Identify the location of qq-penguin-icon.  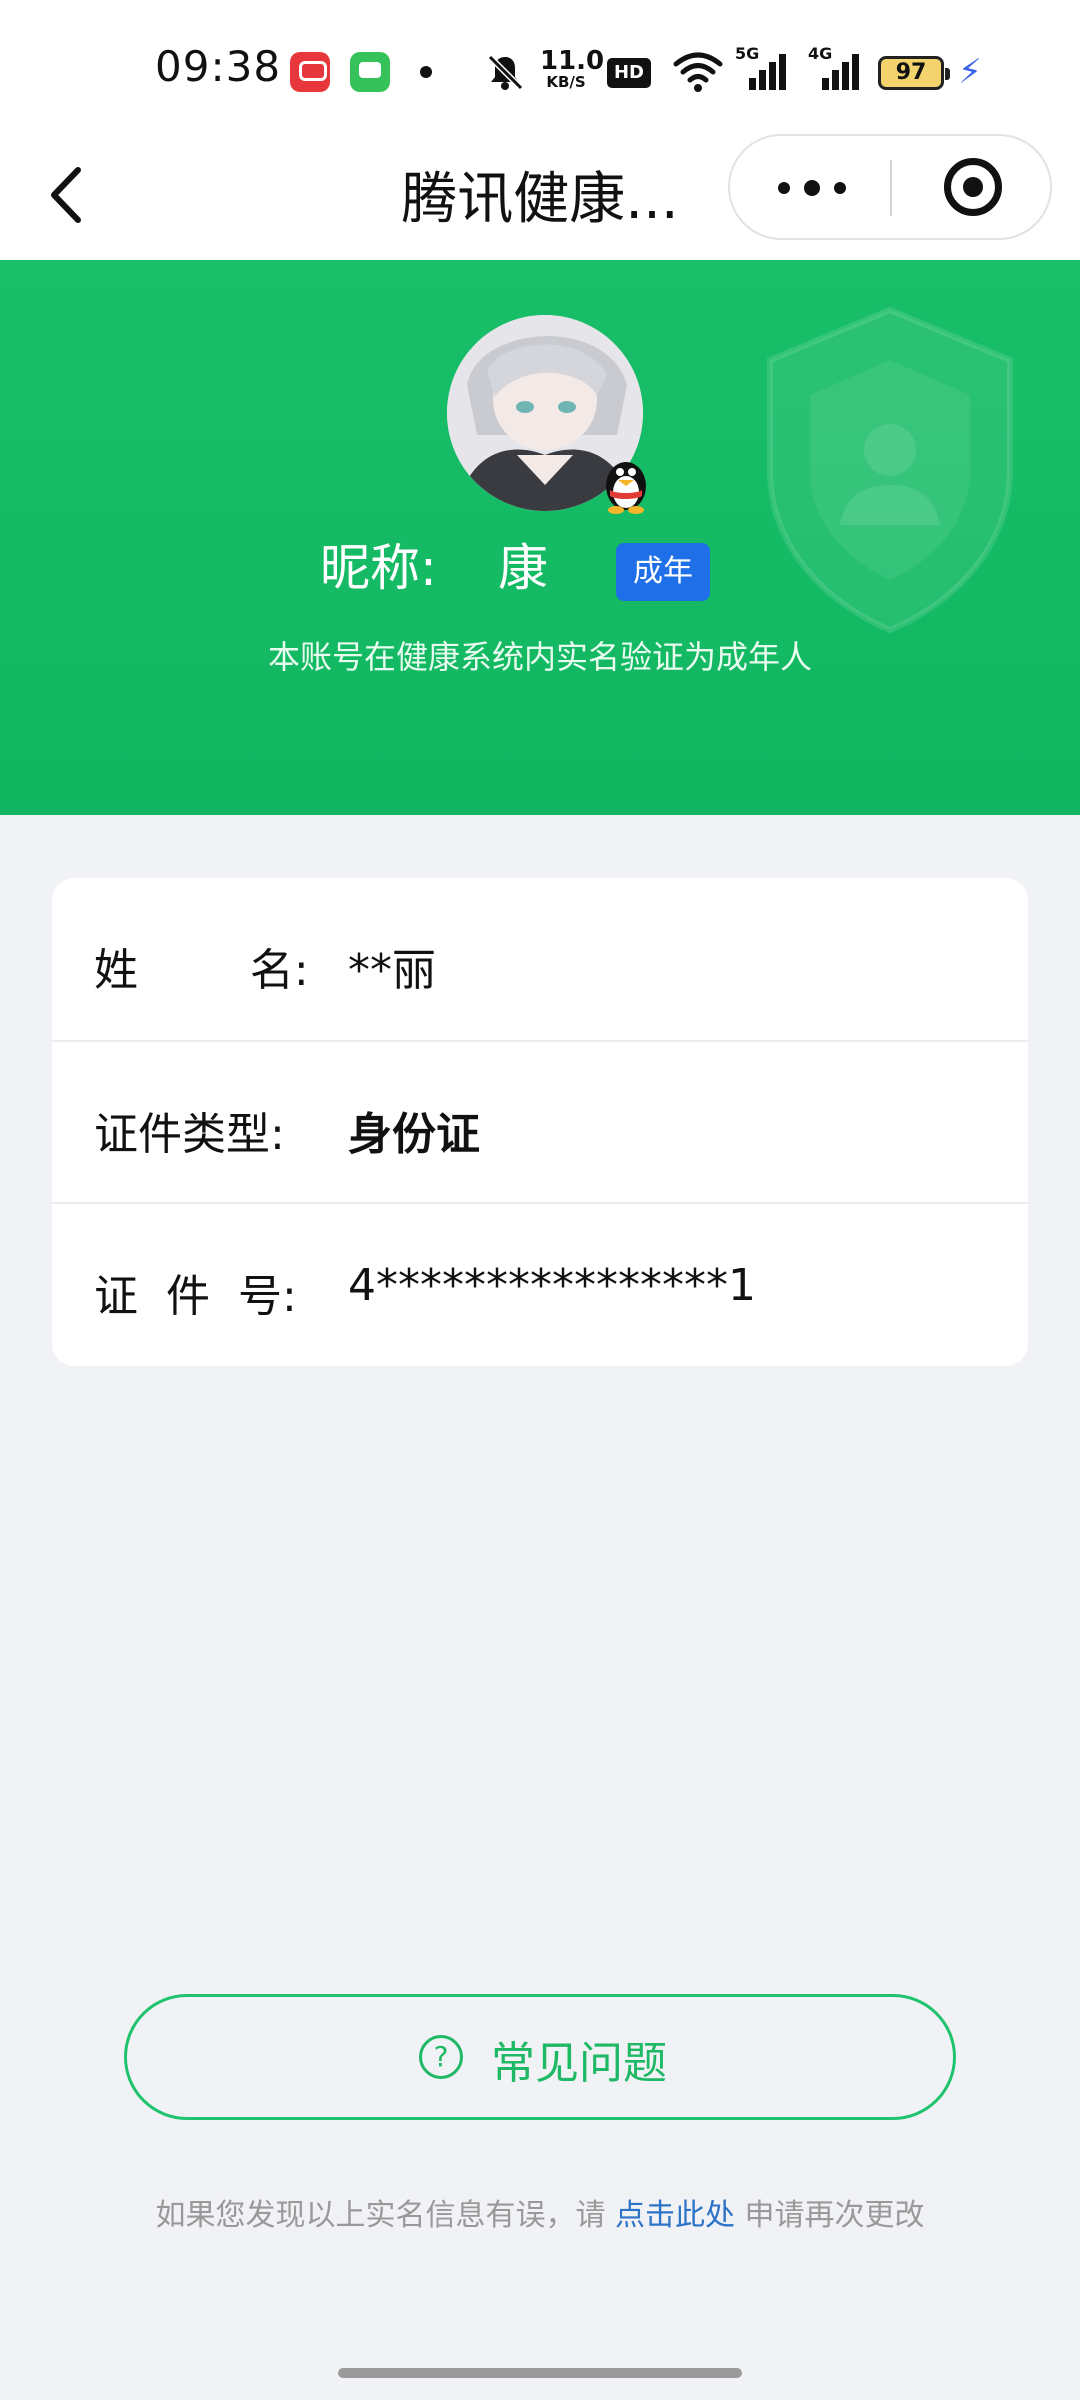
(626, 488).